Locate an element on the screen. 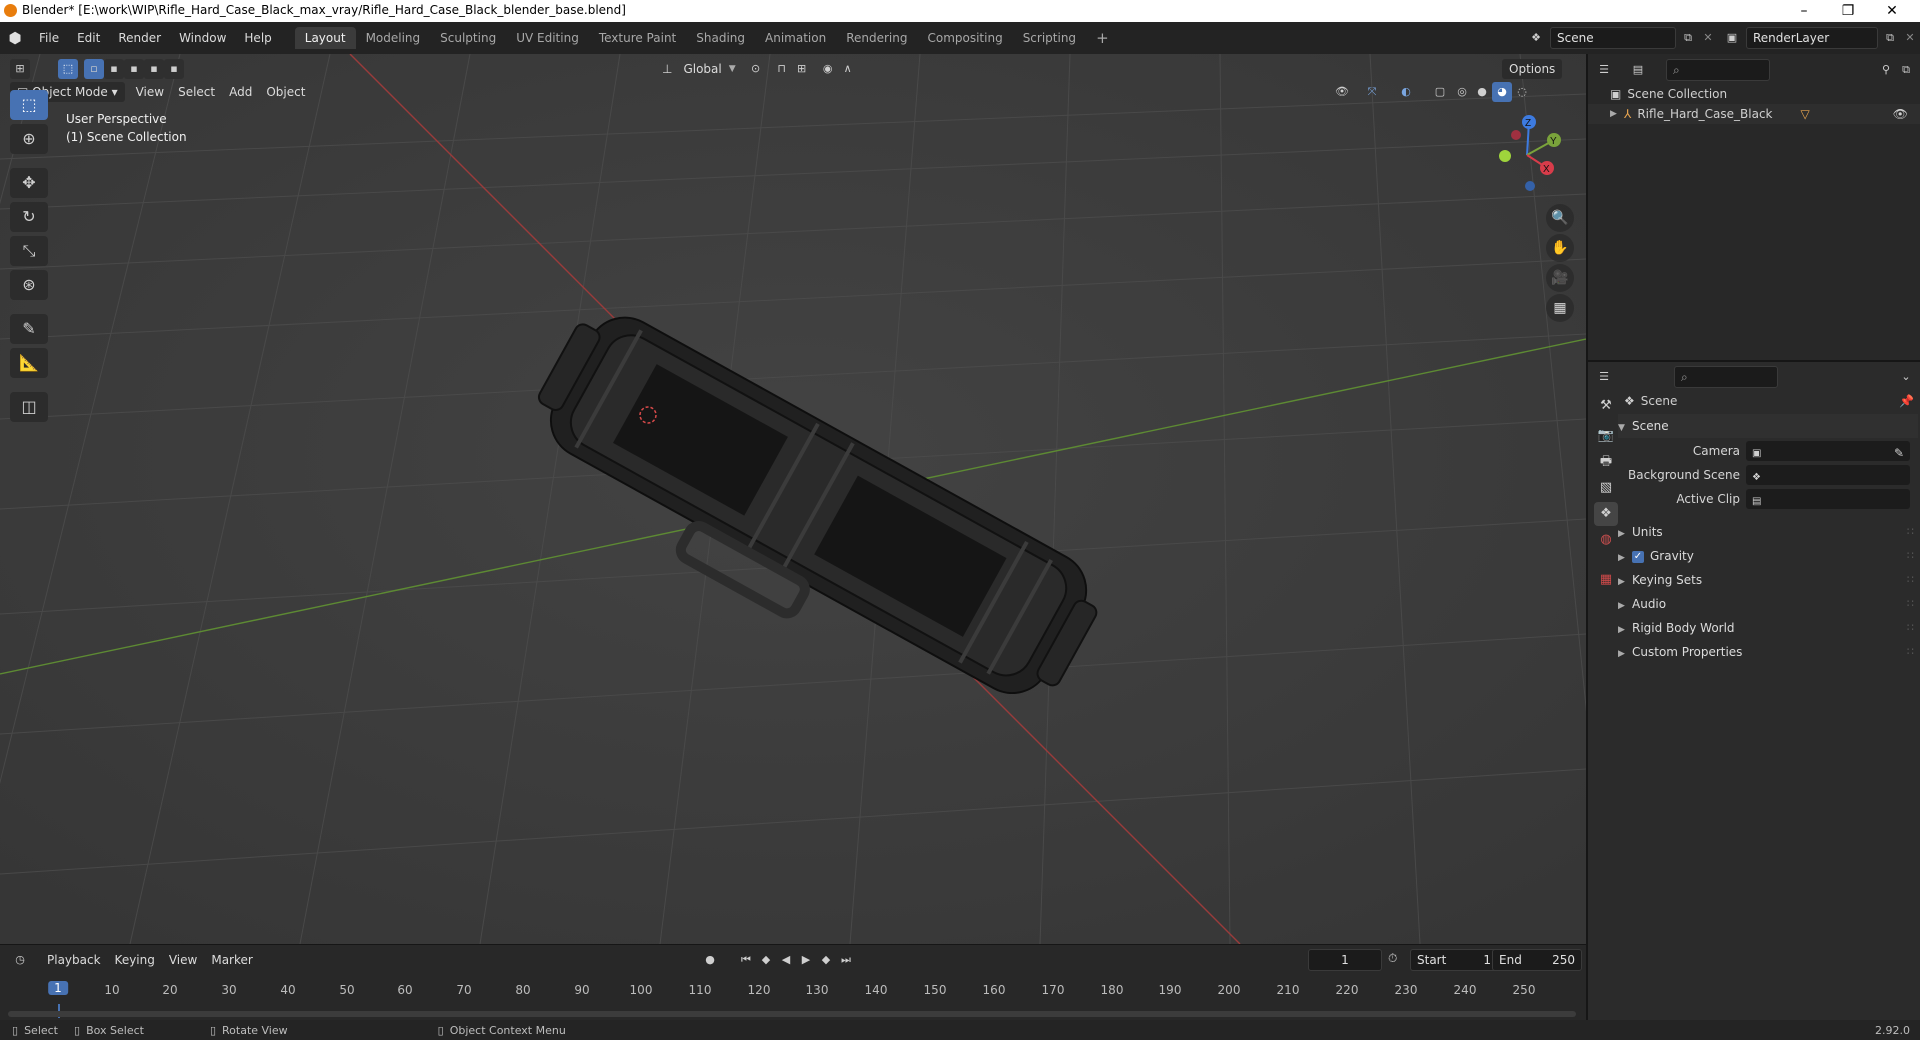 The width and height of the screenshot is (1920, 1040). render-layer-icon: ▣ is located at coordinates (1732, 38).